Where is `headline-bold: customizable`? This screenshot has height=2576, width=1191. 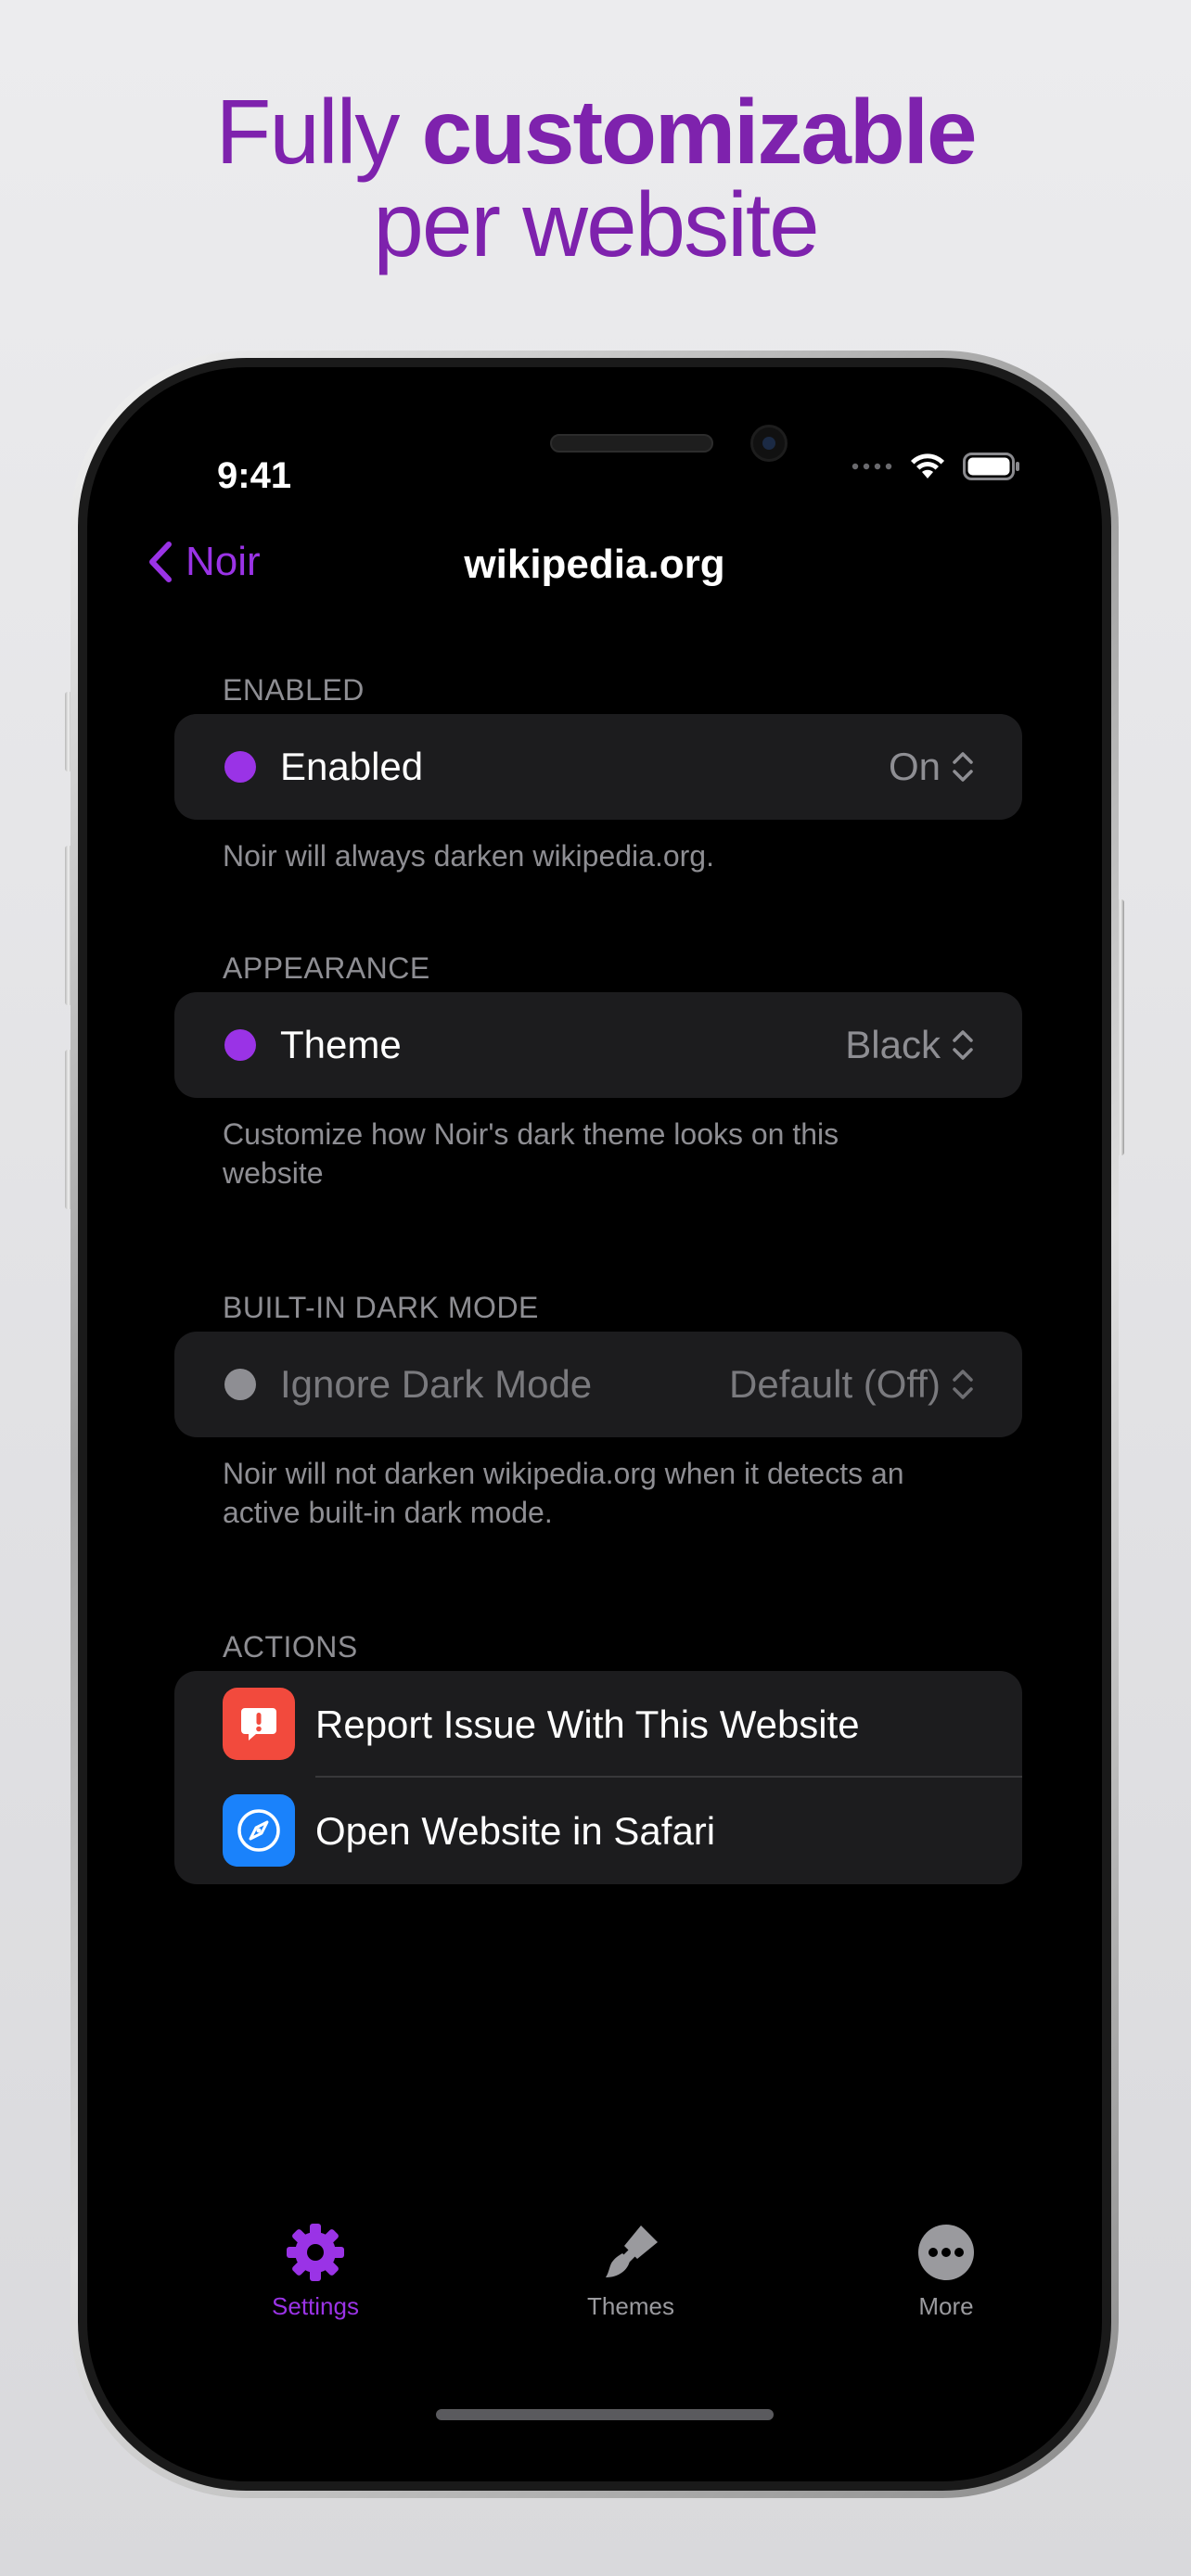
headline-bold: customizable is located at coordinates (699, 132).